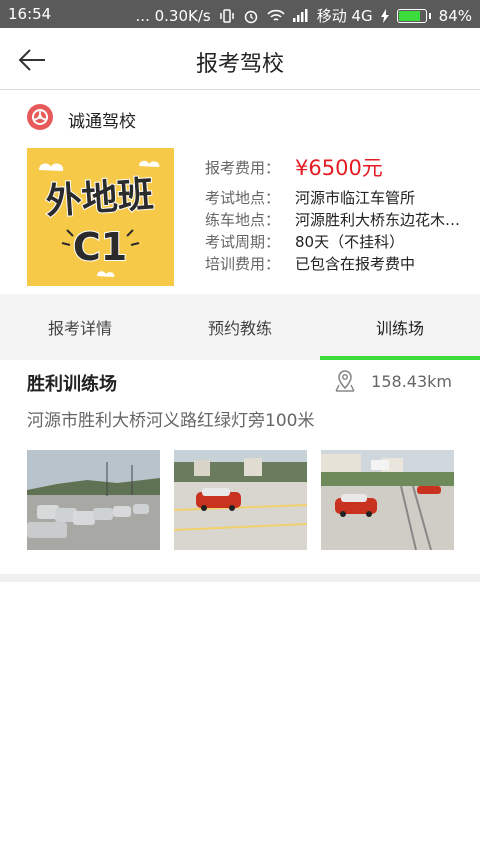 This screenshot has width=480, height=853. What do you see at coordinates (243, 197) in the screenshot?
I see `exam-location-label: 考试地点：` at bounding box center [243, 197].